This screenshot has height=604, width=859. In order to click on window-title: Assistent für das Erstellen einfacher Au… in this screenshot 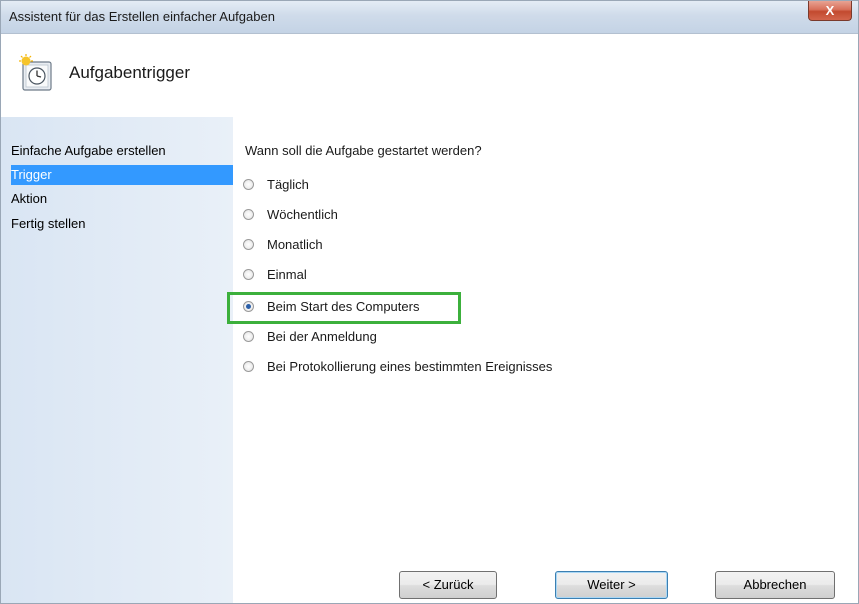, I will do `click(142, 16)`.